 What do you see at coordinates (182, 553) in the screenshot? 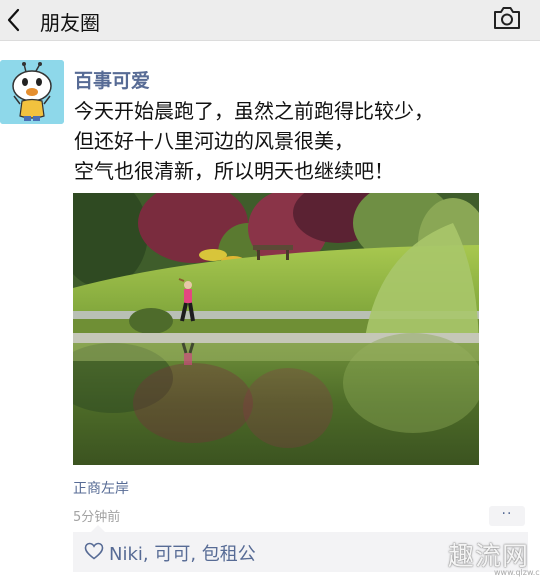
I see `likes-names: Niki, 可可, 包租公` at bounding box center [182, 553].